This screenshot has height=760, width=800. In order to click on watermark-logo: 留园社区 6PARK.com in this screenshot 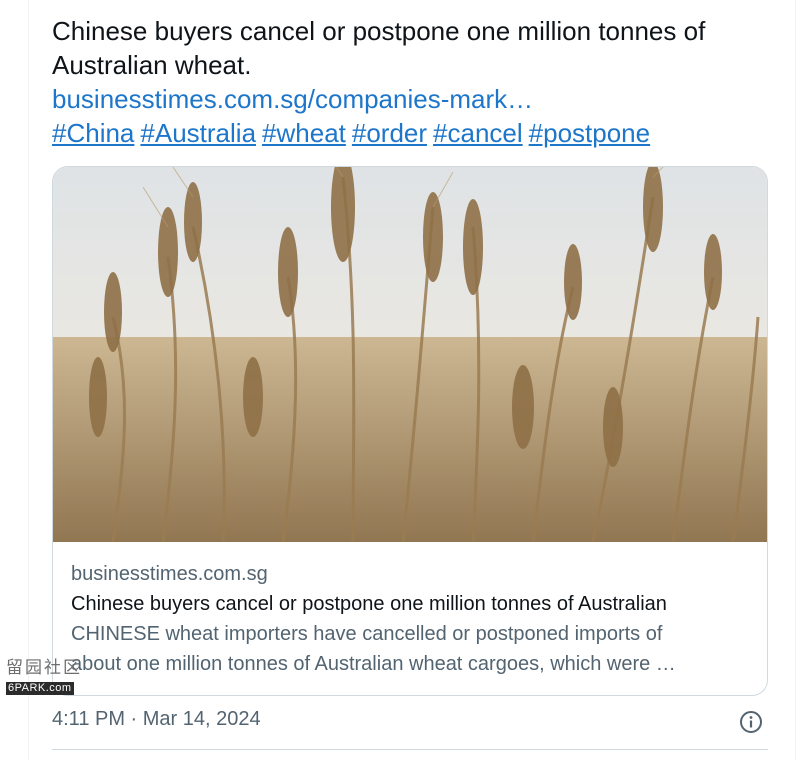, I will do `click(53, 677)`.